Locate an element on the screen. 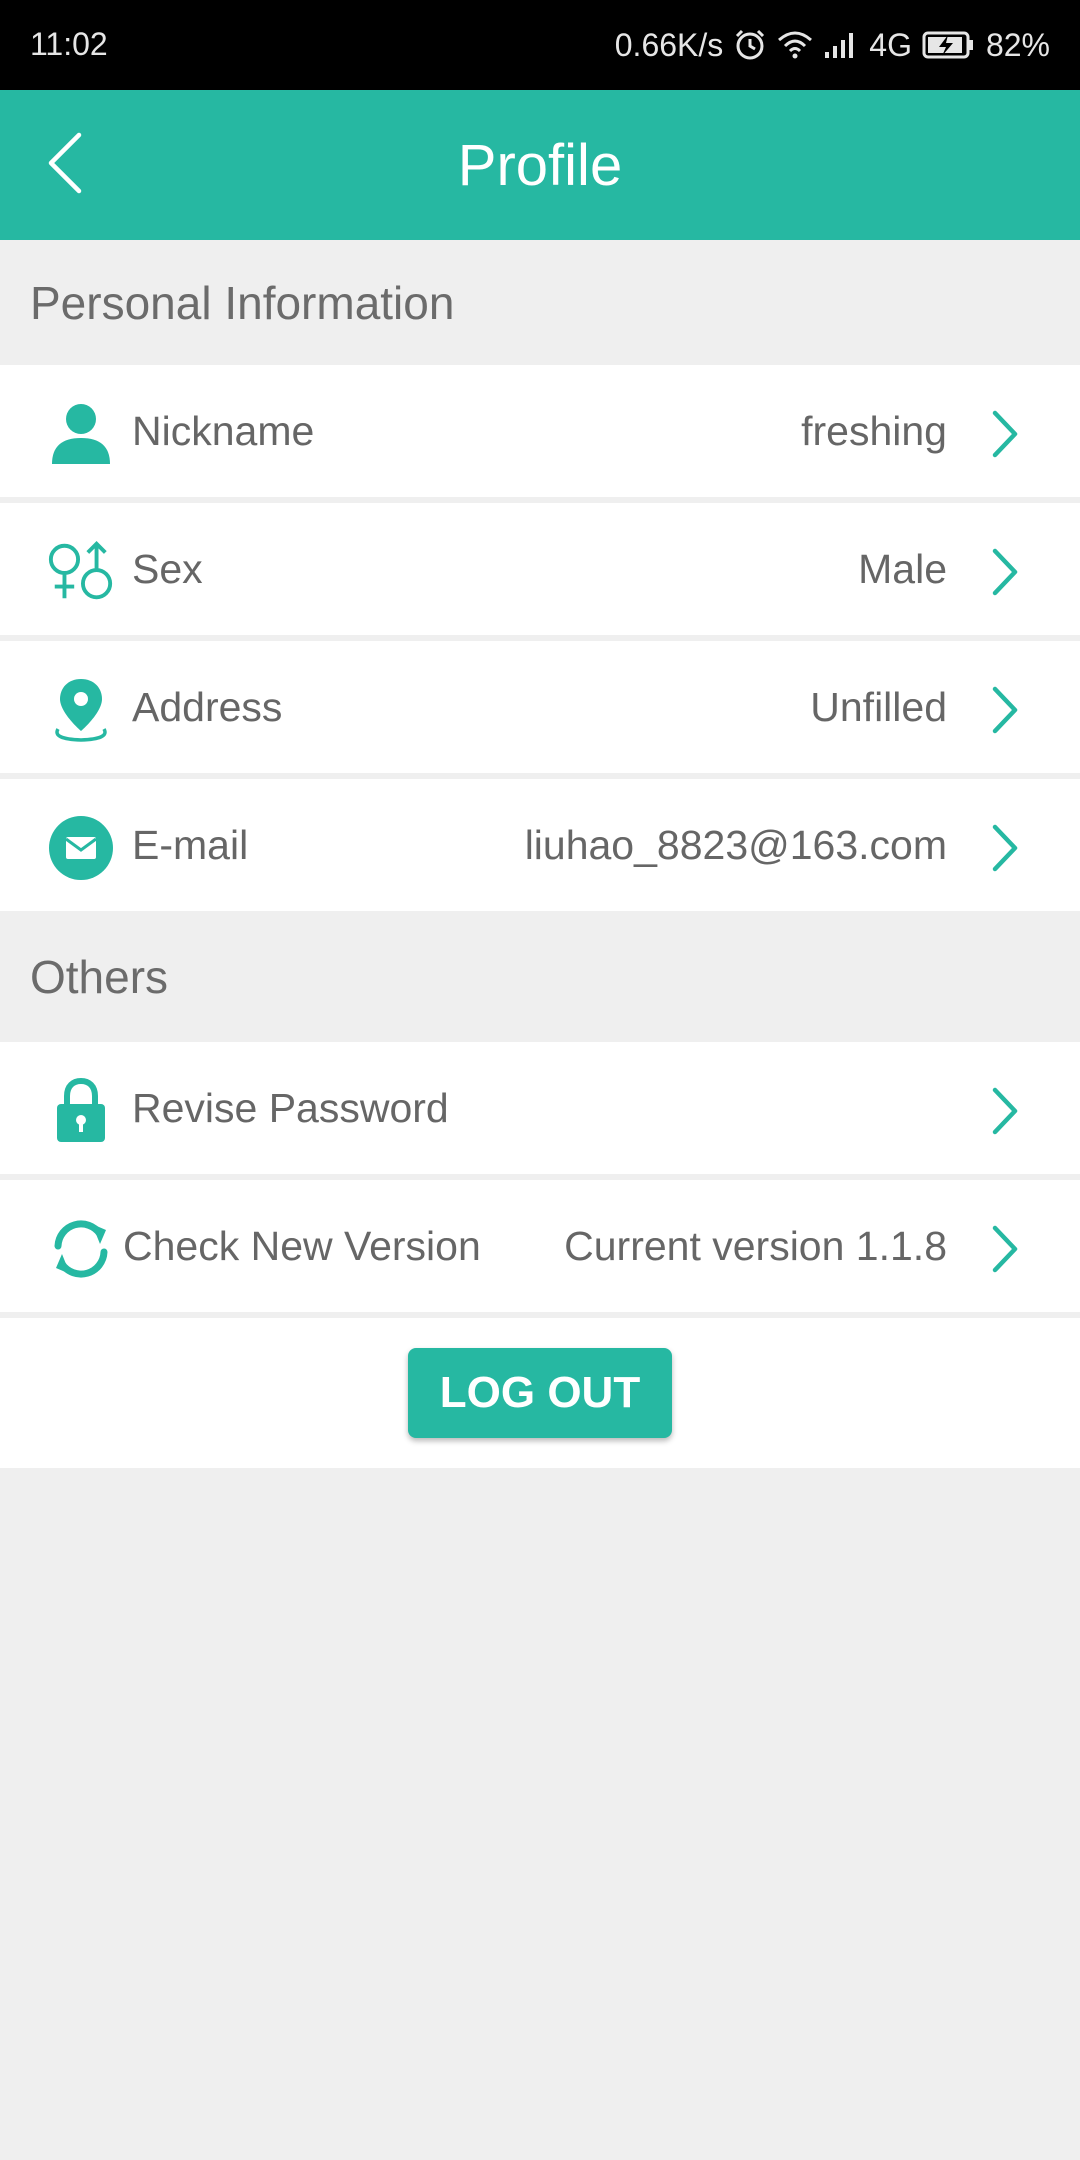 Image resolution: width=1080 pixels, height=2160 pixels. revise-password-label: Revise Password is located at coordinates (290, 1107).